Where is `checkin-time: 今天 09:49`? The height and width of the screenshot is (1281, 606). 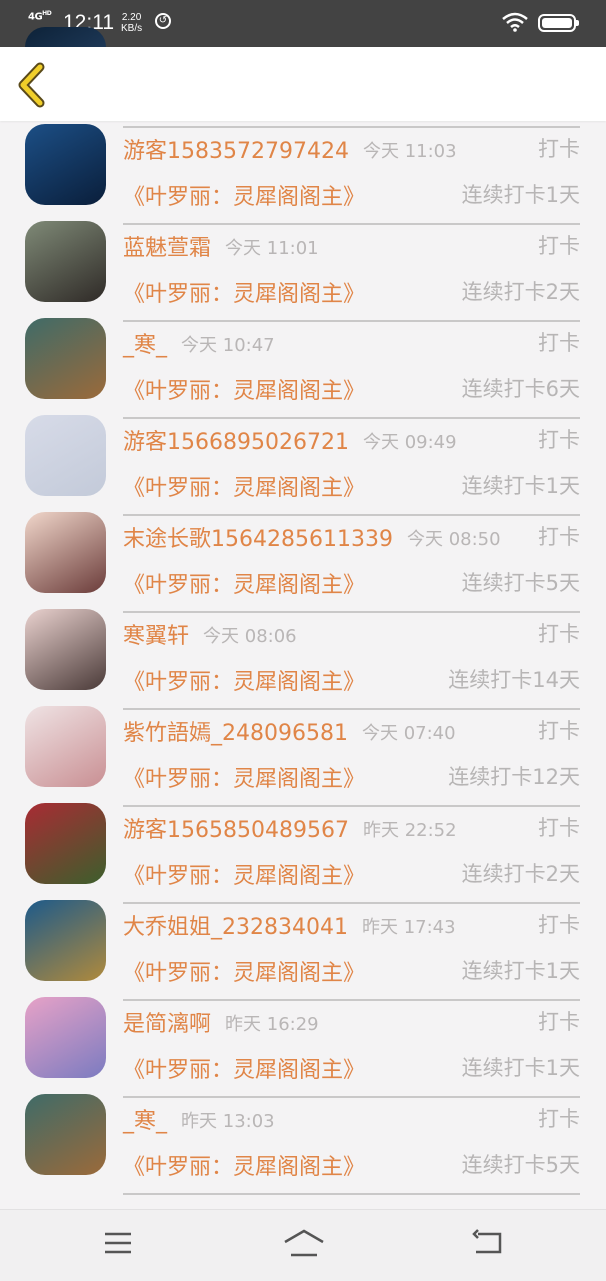
checkin-time: 今天 09:49 is located at coordinates (409, 442).